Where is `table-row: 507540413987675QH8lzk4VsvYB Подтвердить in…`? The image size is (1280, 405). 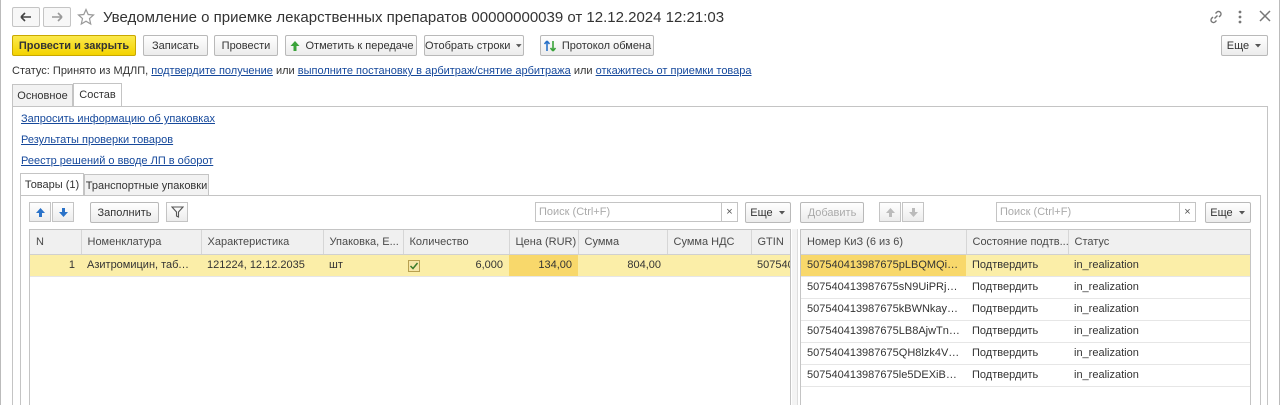
table-row: 507540413987675QH8lzk4VsvYB Подтвердить in… is located at coordinates (1025, 353).